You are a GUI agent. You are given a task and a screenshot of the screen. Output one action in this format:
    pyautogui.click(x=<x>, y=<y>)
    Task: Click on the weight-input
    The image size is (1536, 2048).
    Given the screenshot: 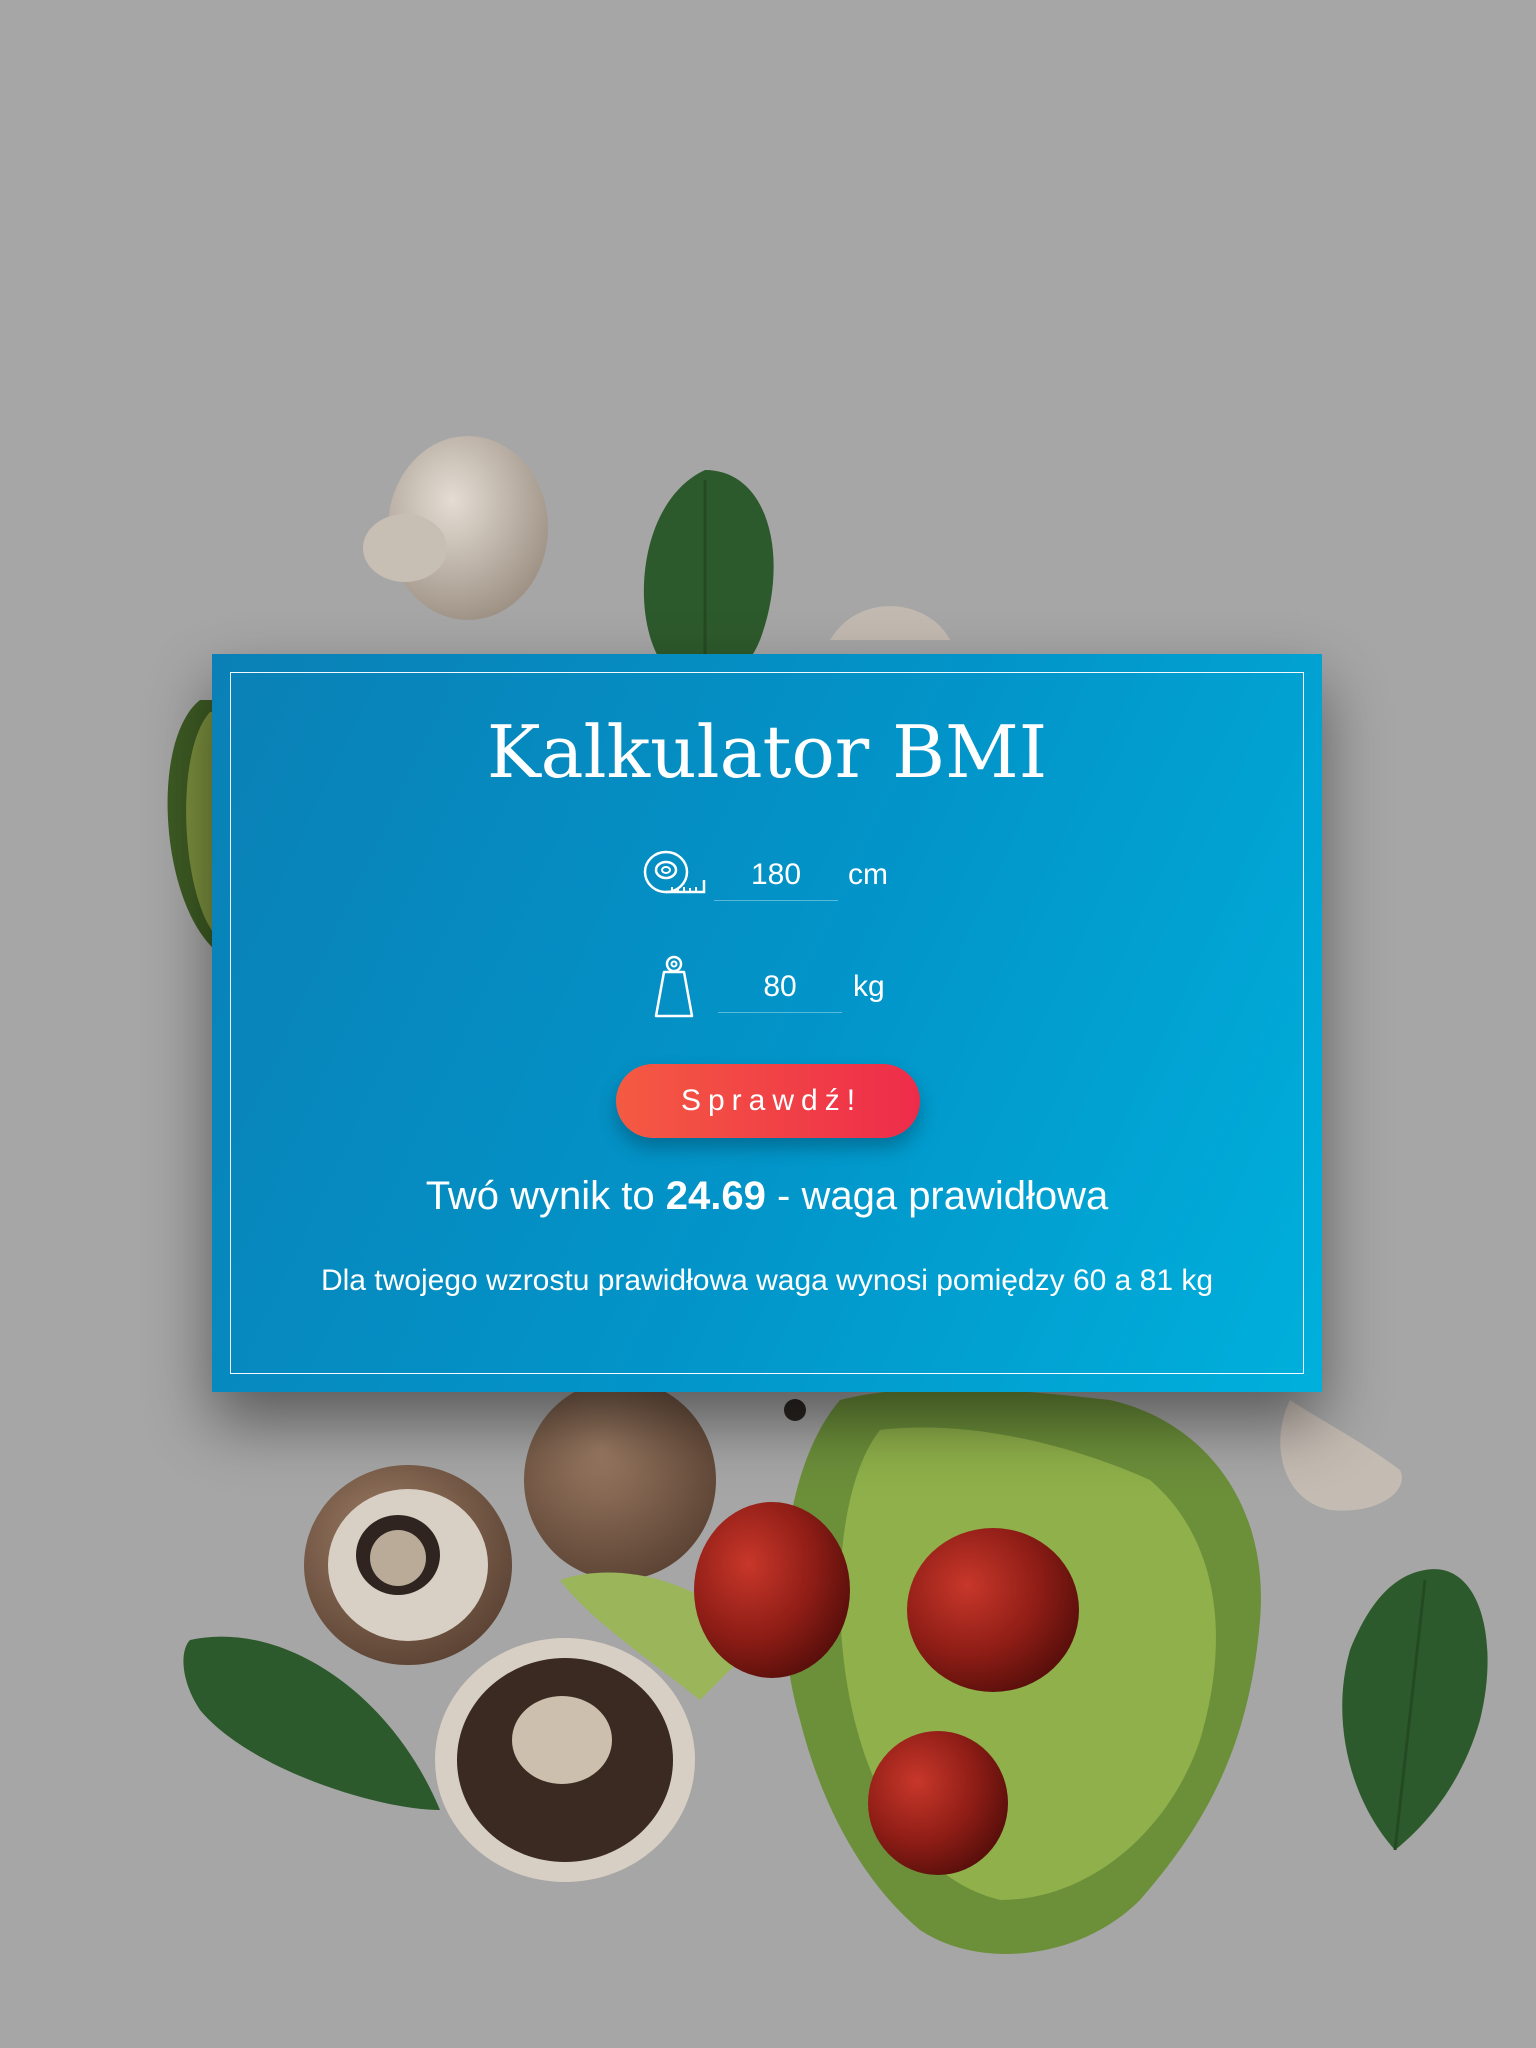 What is the action you would take?
    pyautogui.click(x=780, y=987)
    